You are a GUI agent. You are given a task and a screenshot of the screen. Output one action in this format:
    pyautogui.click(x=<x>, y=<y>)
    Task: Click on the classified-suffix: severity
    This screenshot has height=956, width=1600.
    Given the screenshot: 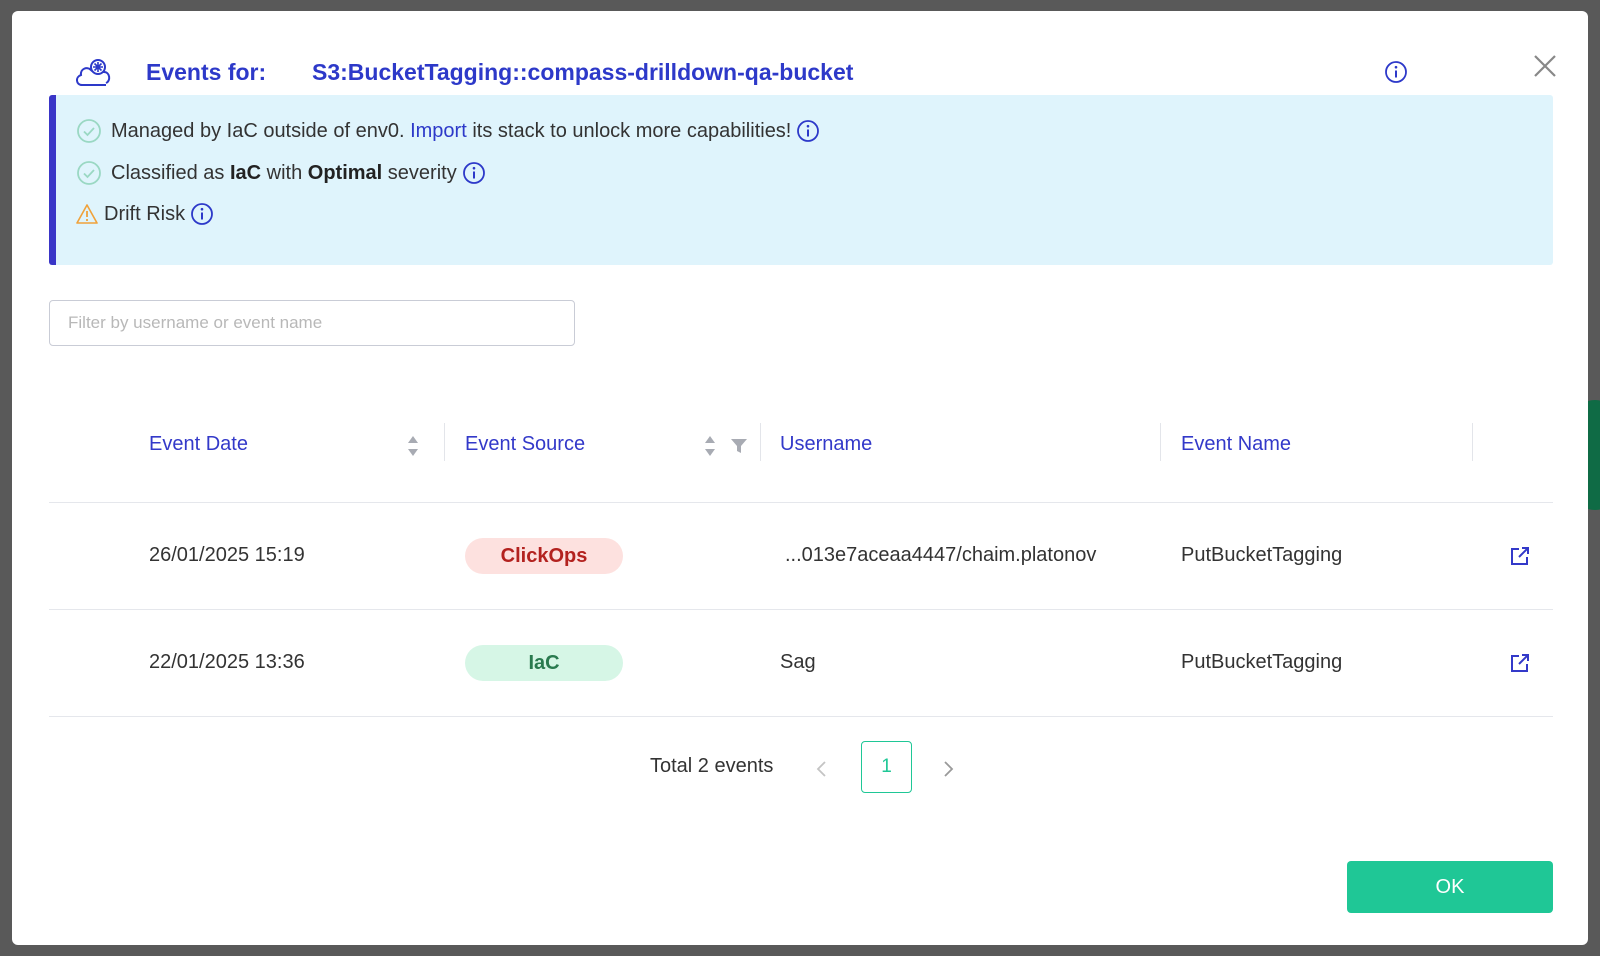 What is the action you would take?
    pyautogui.click(x=422, y=172)
    